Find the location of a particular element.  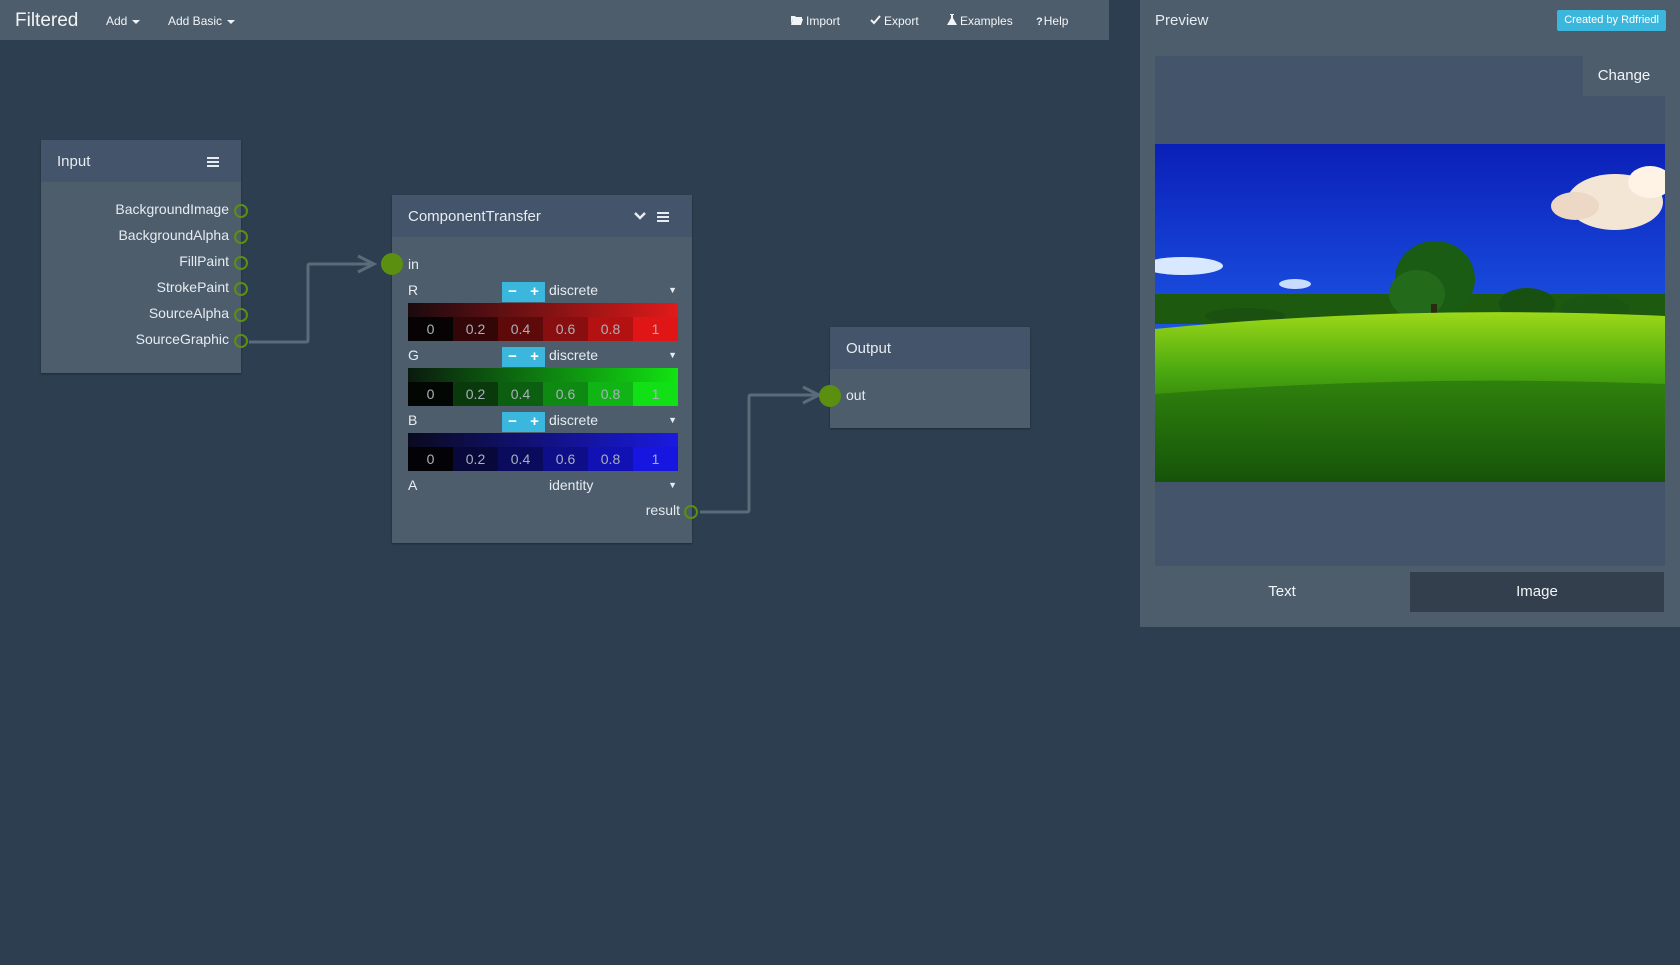

app-title: Filtered is located at coordinates (46, 21).